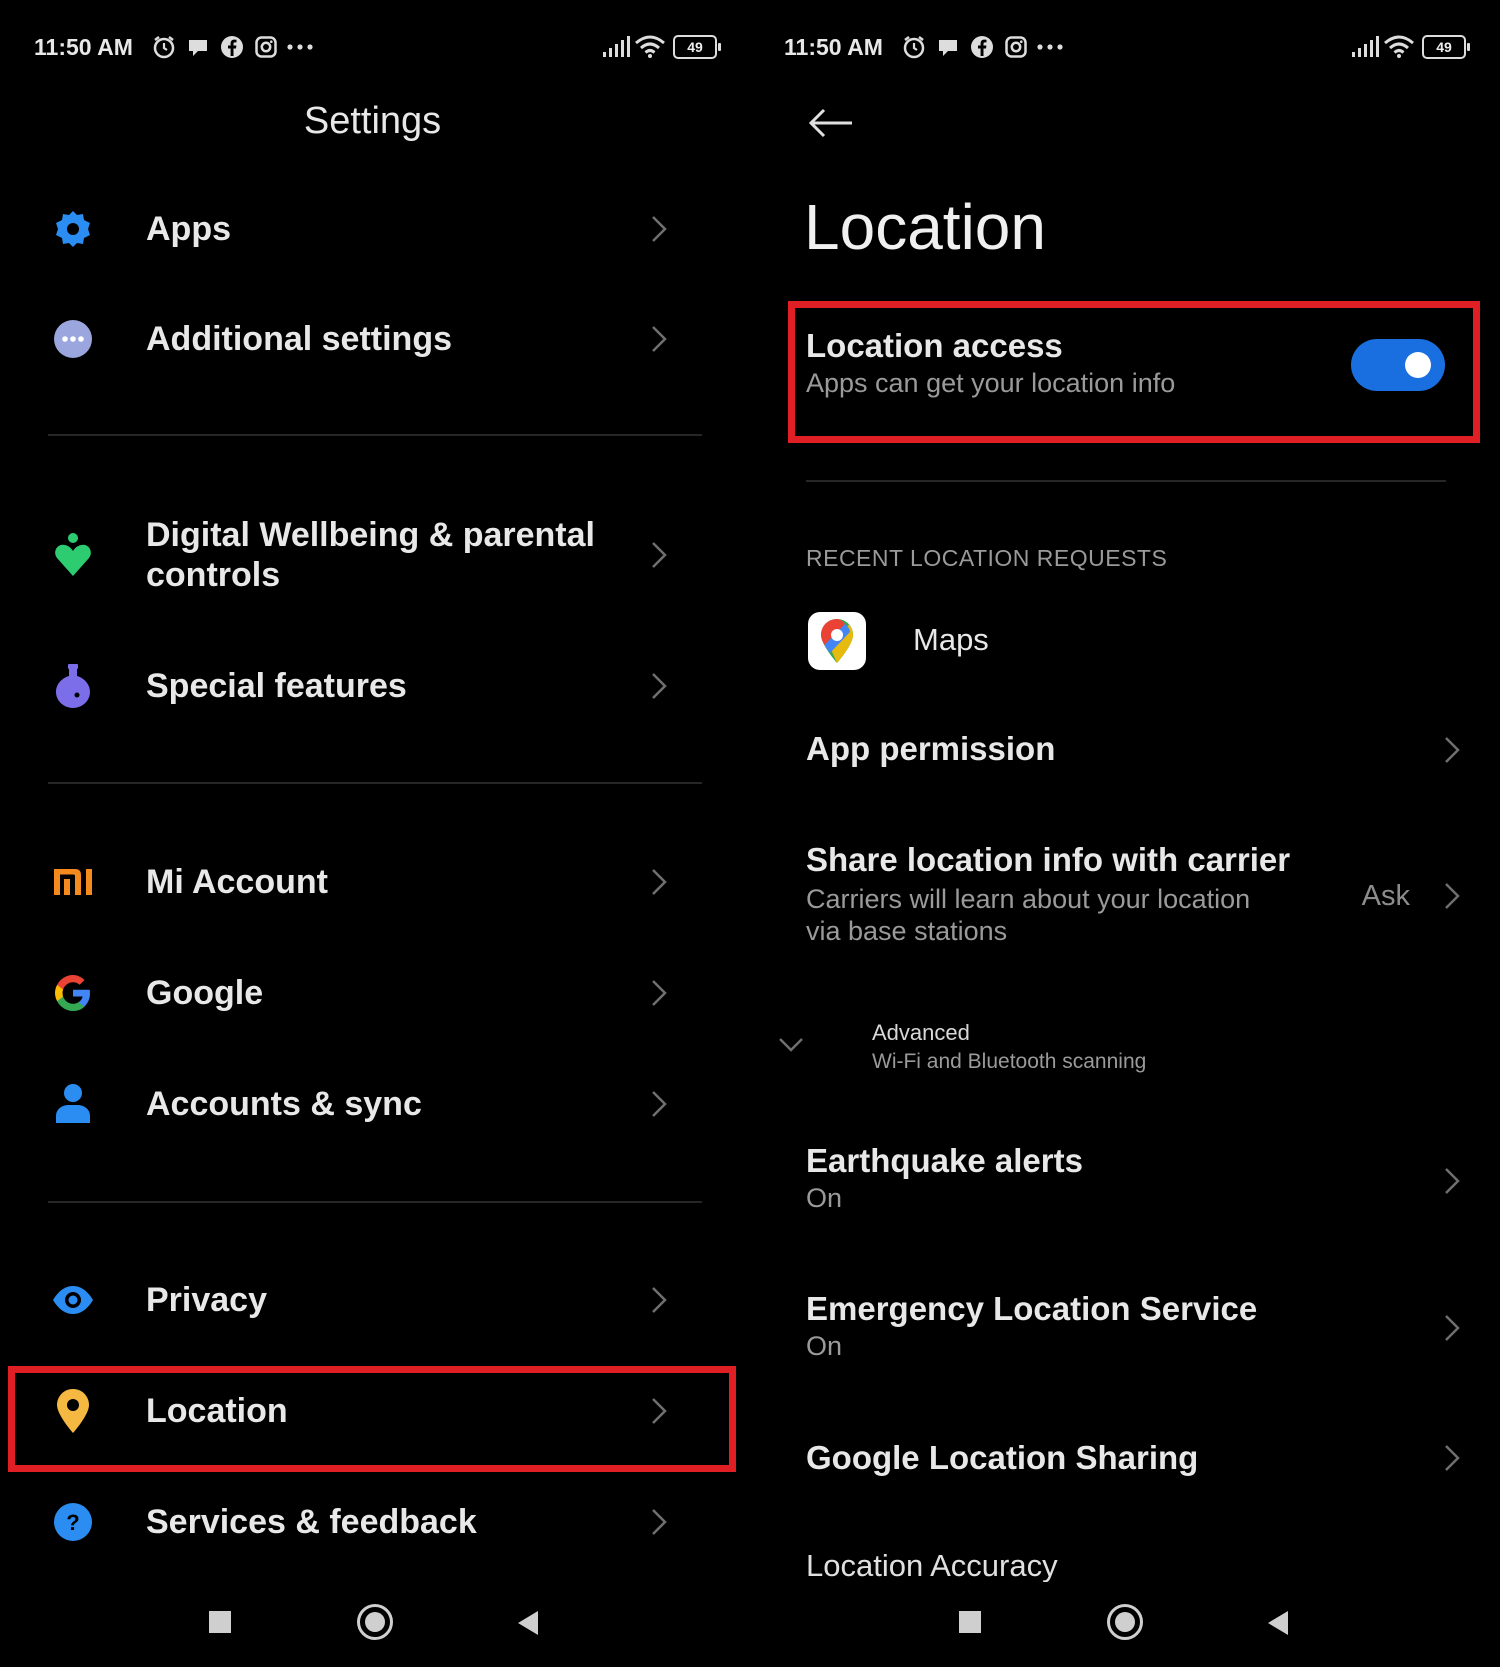  What do you see at coordinates (931, 748) in the screenshot?
I see `app-permission-title: App permission` at bounding box center [931, 748].